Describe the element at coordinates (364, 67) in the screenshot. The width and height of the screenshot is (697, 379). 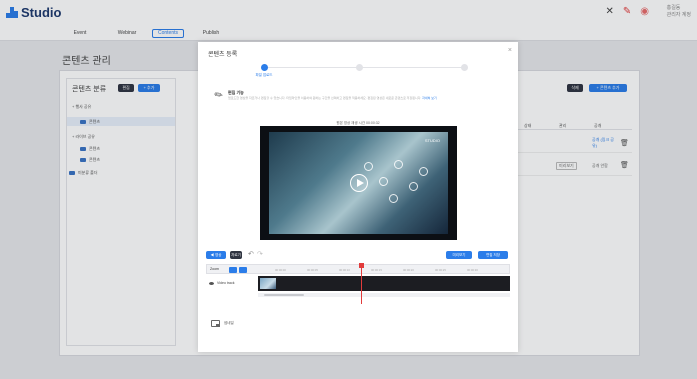
I see `stepper-line` at that location.